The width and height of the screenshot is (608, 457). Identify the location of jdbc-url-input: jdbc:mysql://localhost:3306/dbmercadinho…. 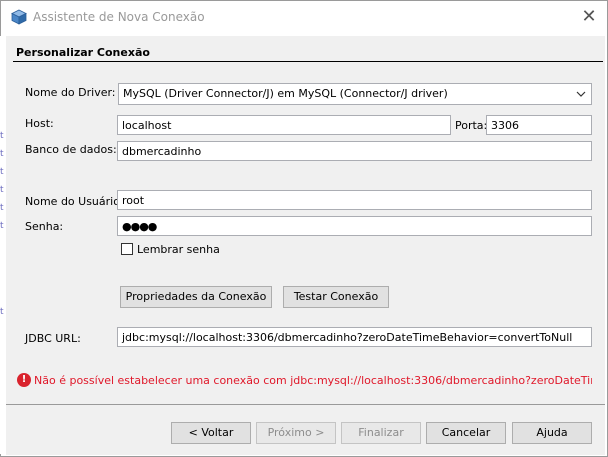
(354, 337).